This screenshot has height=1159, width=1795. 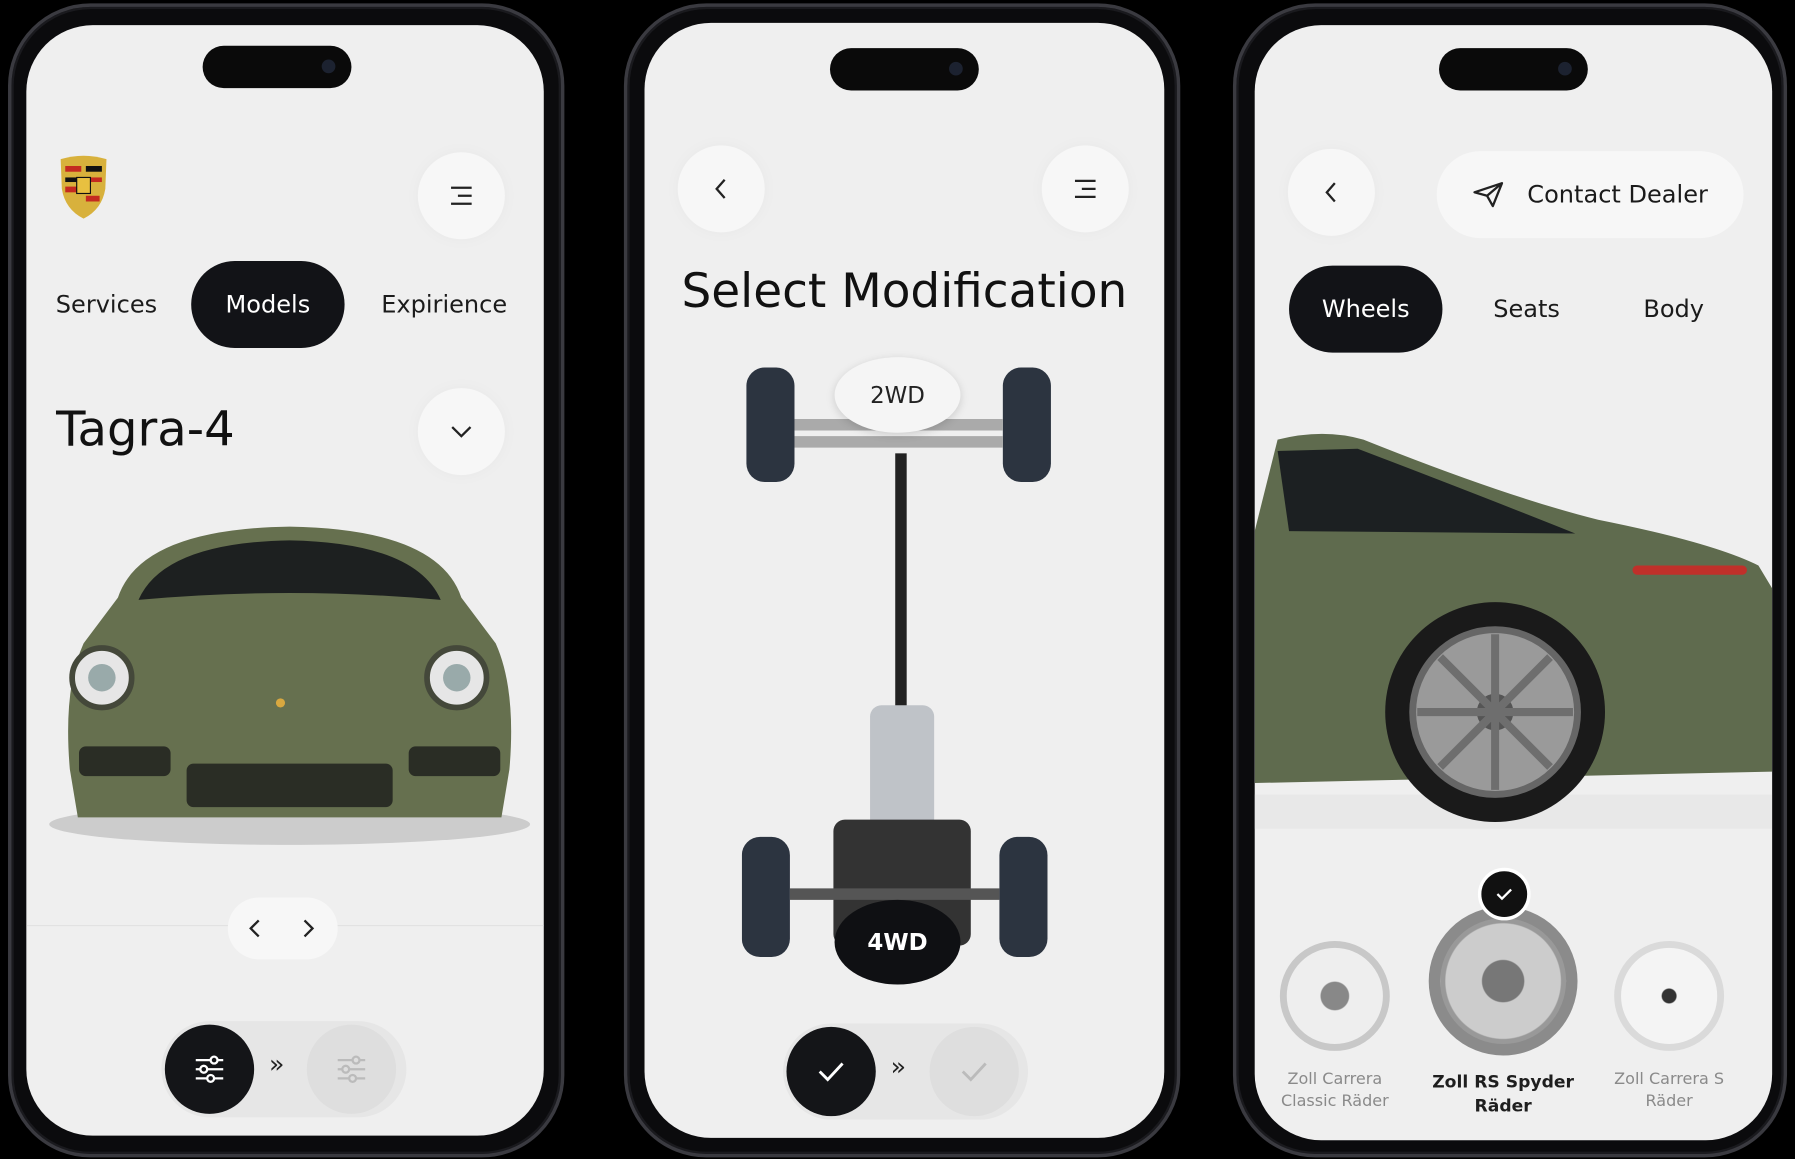 I want to click on tab-experience: Expirience, so click(x=444, y=304).